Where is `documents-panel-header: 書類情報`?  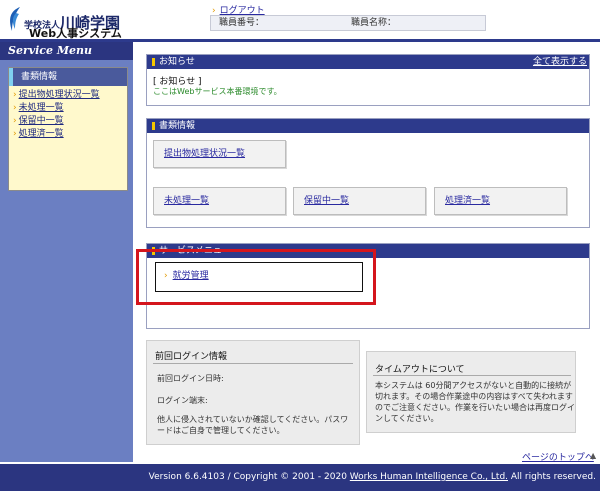
documents-panel-header: 書類情報 is located at coordinates (368, 126).